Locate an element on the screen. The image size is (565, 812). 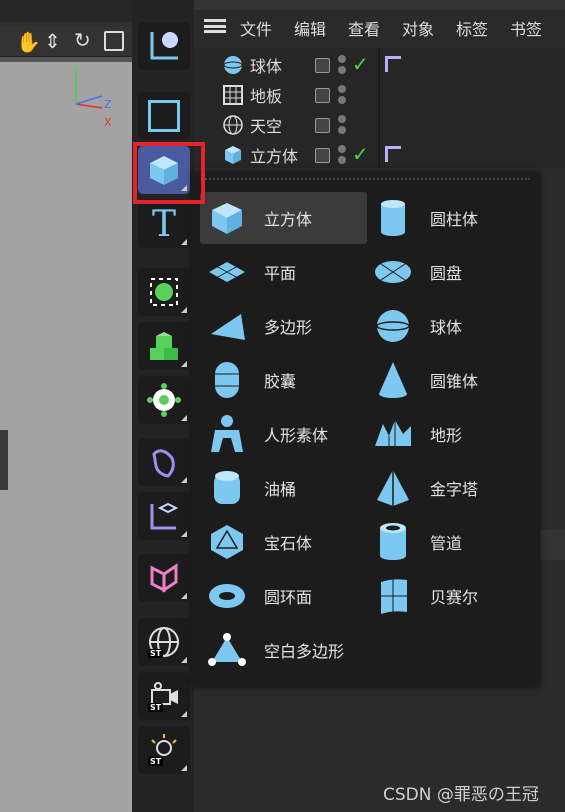
object-row: 球体 is located at coordinates (245, 65).